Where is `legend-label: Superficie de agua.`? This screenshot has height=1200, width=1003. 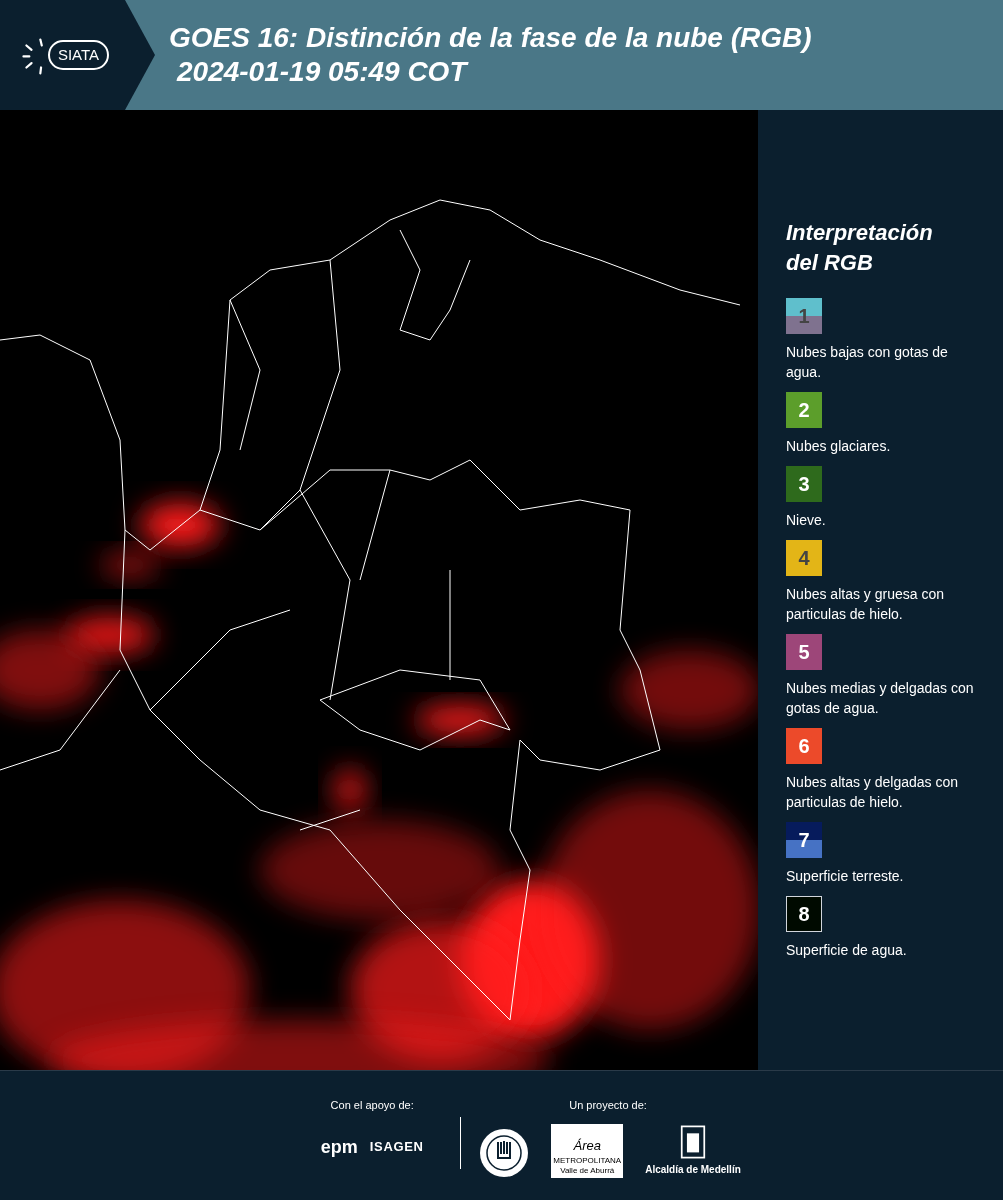
legend-label: Superficie de agua. is located at coordinates (847, 950).